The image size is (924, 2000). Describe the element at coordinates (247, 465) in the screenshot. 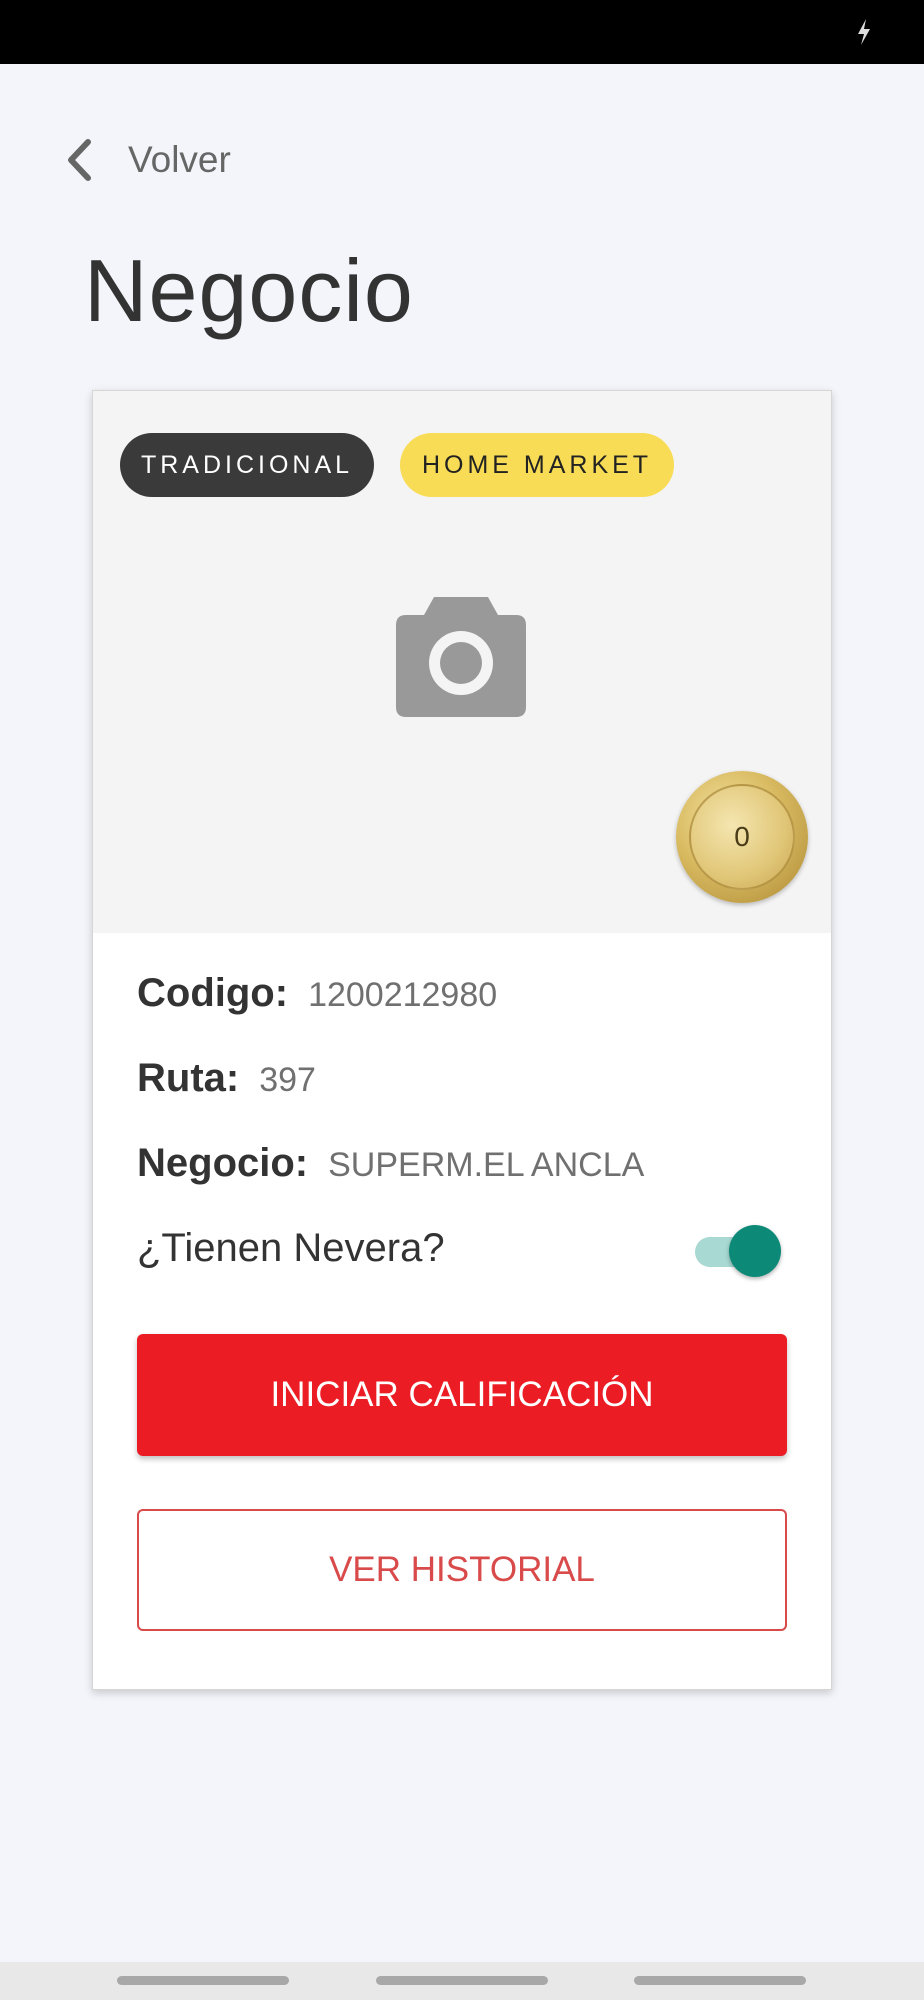

I see `tag-tradicional: TRADICIONAL` at that location.